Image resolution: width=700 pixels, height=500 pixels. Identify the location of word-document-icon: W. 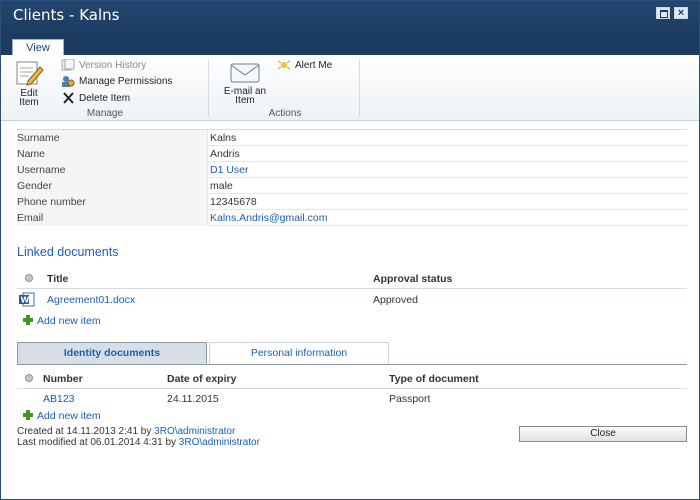
(27, 299).